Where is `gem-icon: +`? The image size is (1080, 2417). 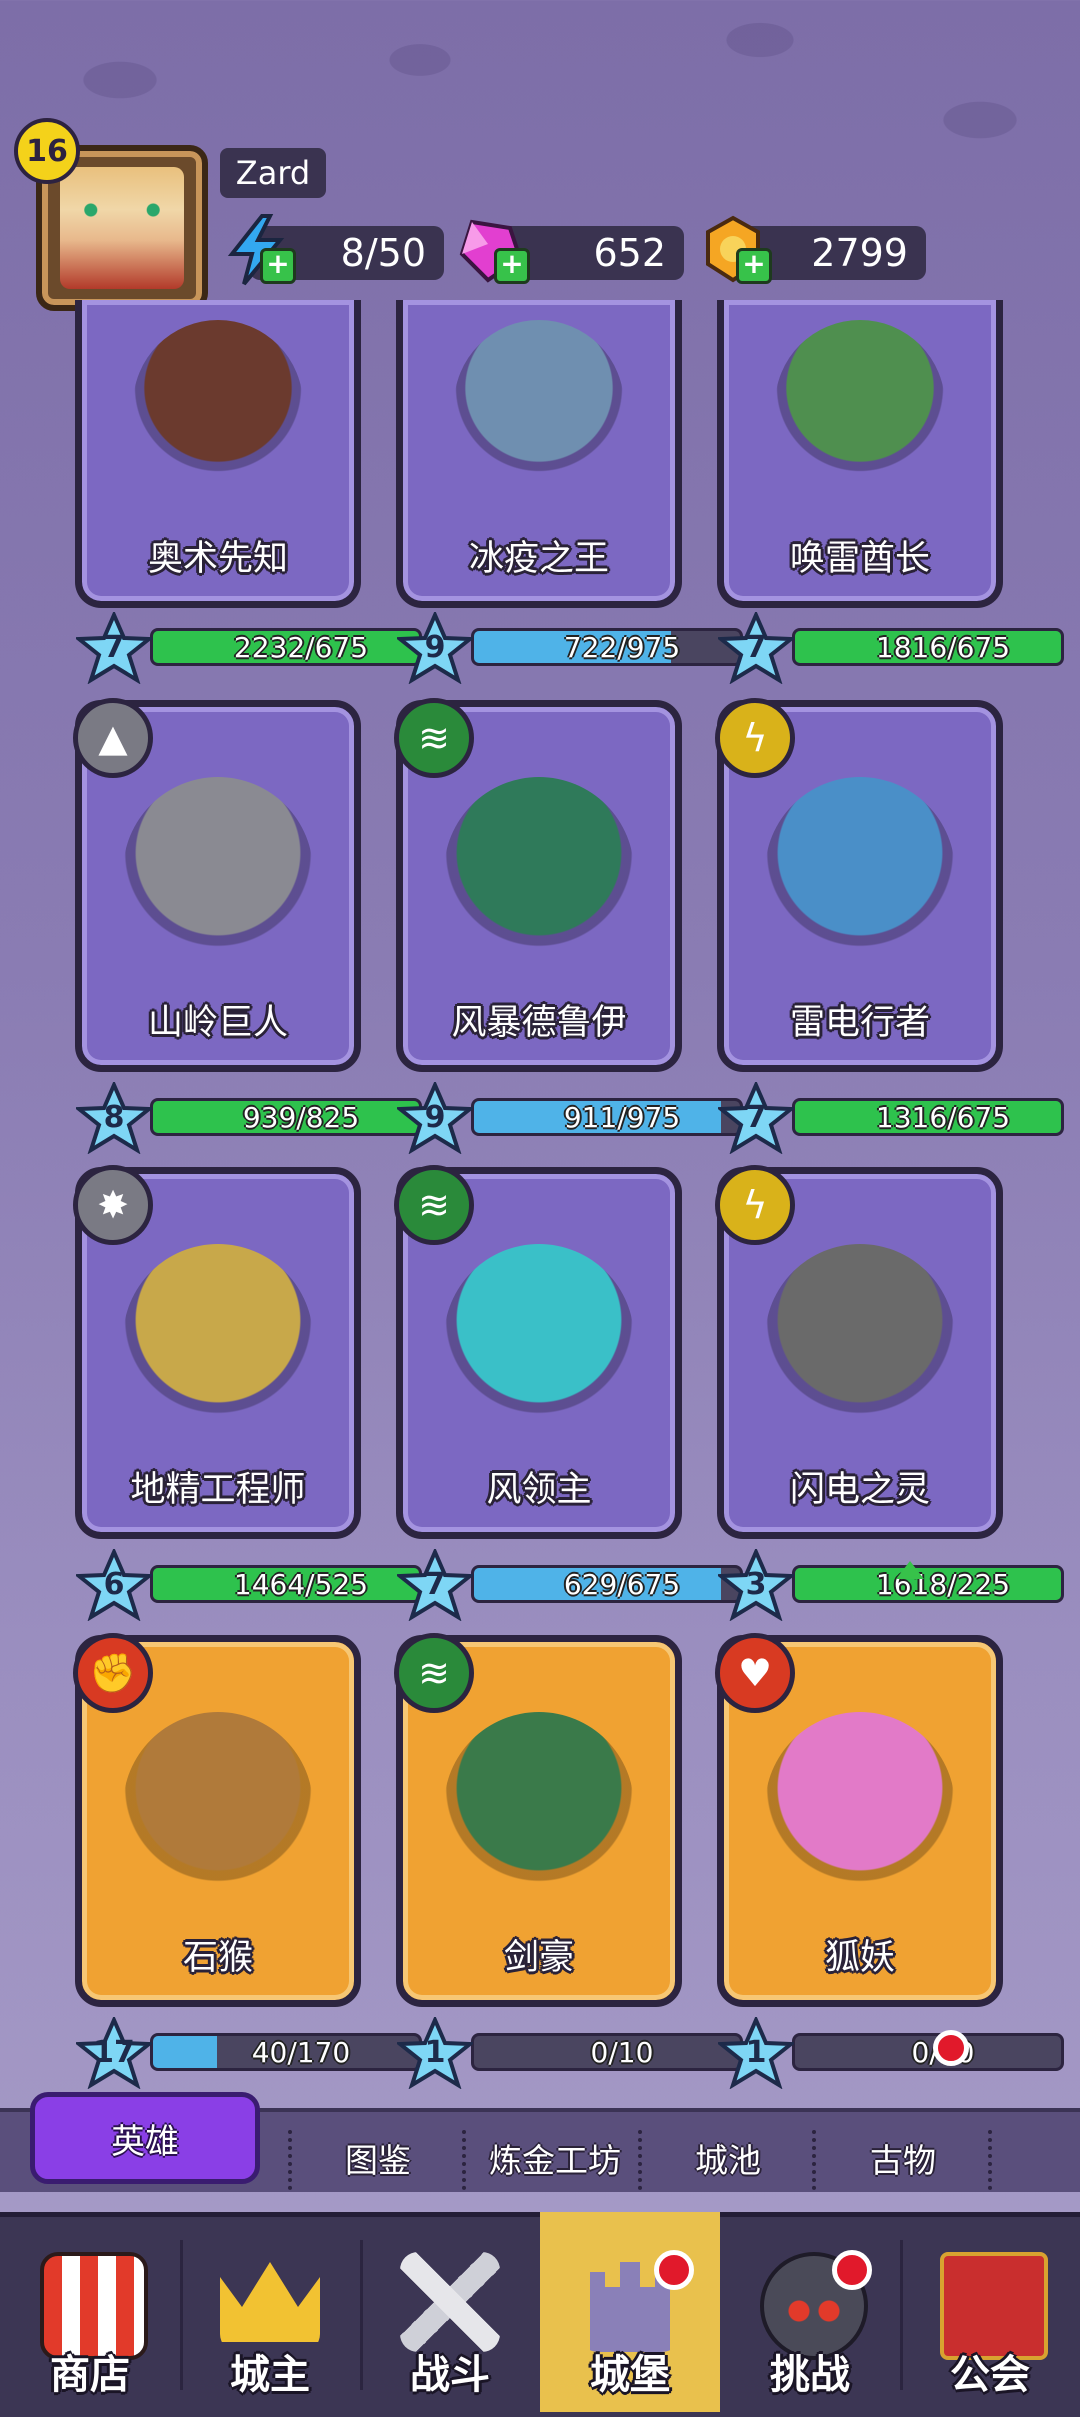 gem-icon: + is located at coordinates (494, 250).